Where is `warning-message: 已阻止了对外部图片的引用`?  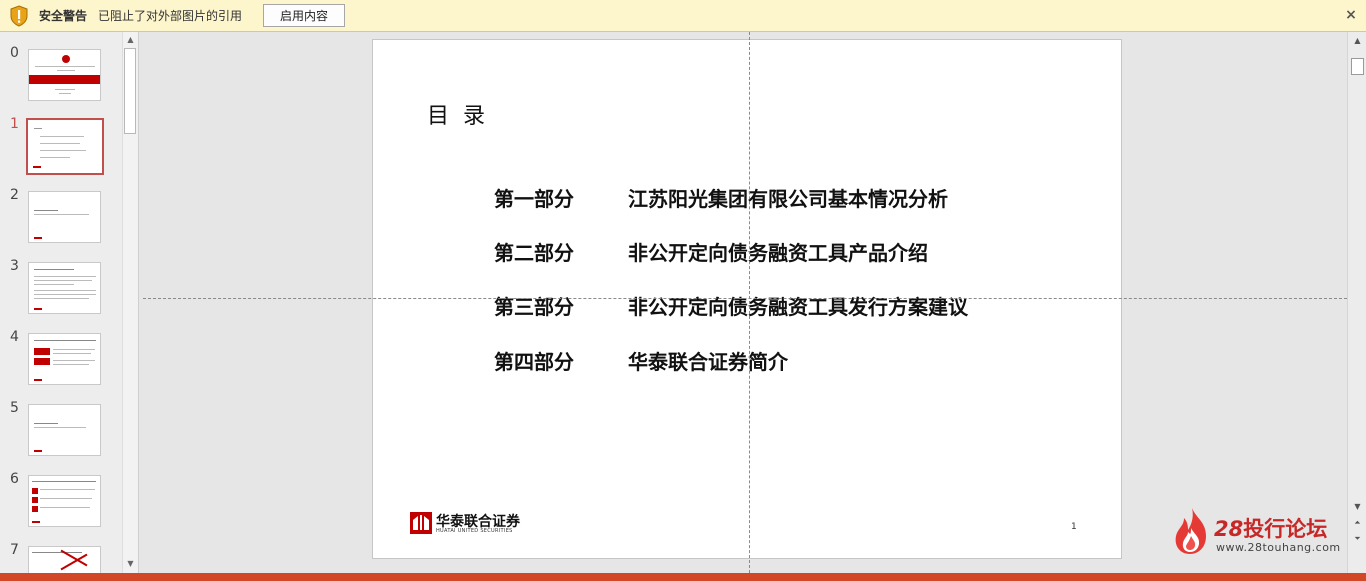 warning-message: 已阻止了对外部图片的引用 is located at coordinates (170, 16).